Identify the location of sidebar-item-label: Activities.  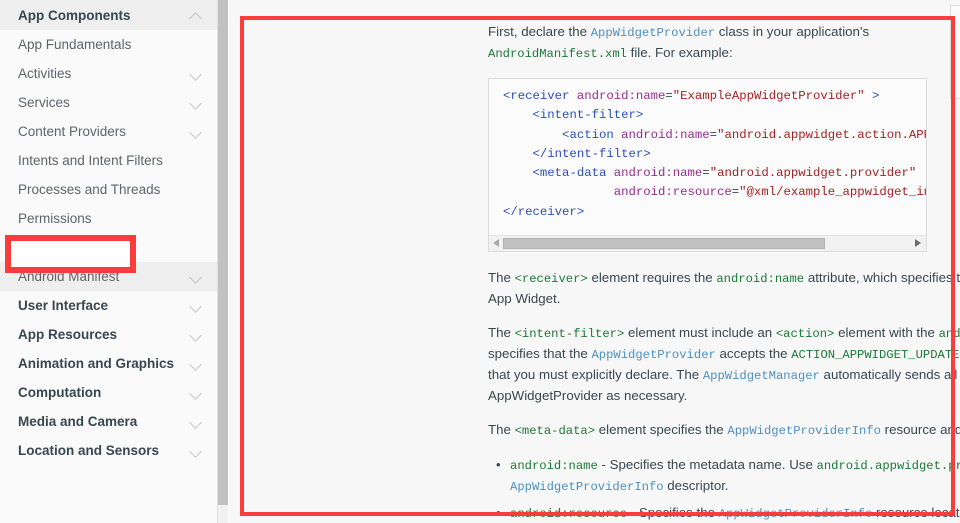
(45, 73).